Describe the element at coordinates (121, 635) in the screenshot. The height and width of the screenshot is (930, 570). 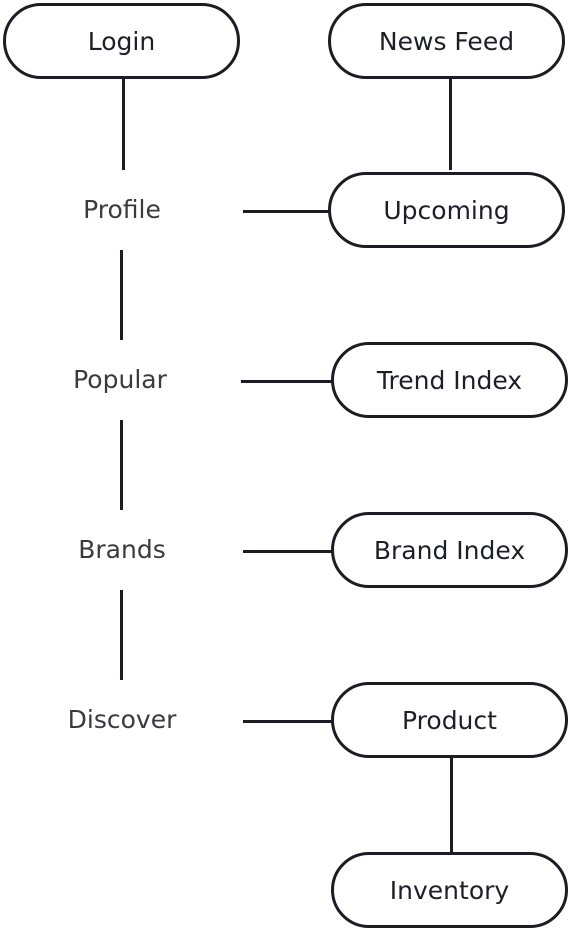
I see `connector-brands-discover` at that location.